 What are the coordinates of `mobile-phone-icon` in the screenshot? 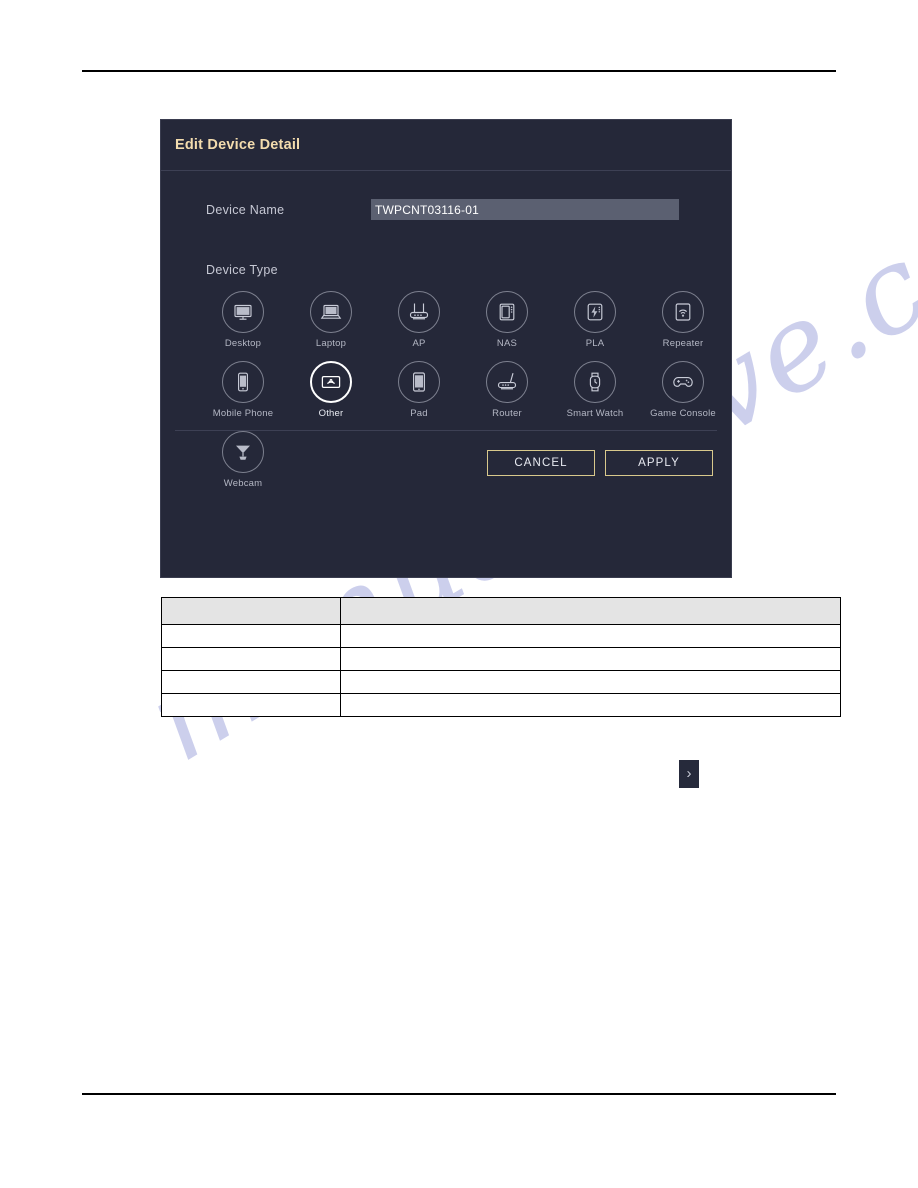 It's located at (243, 382).